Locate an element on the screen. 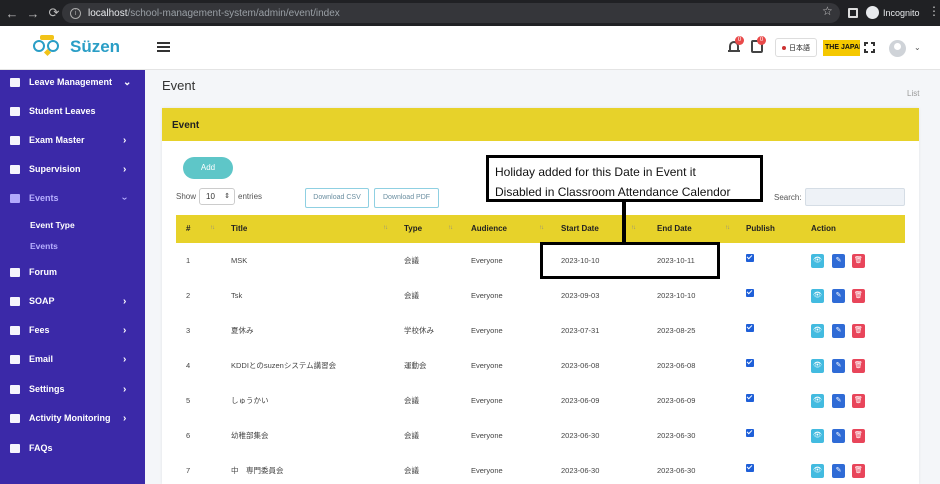  app-logo: Süzen is located at coordinates (75, 47).